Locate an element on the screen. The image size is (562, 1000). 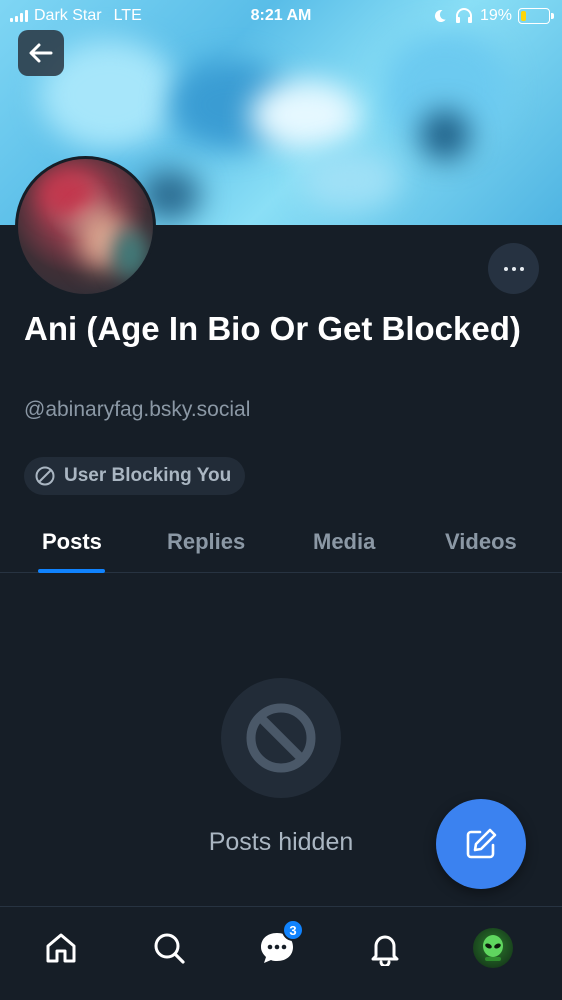
status-right: 19% is located at coordinates (493, 16).